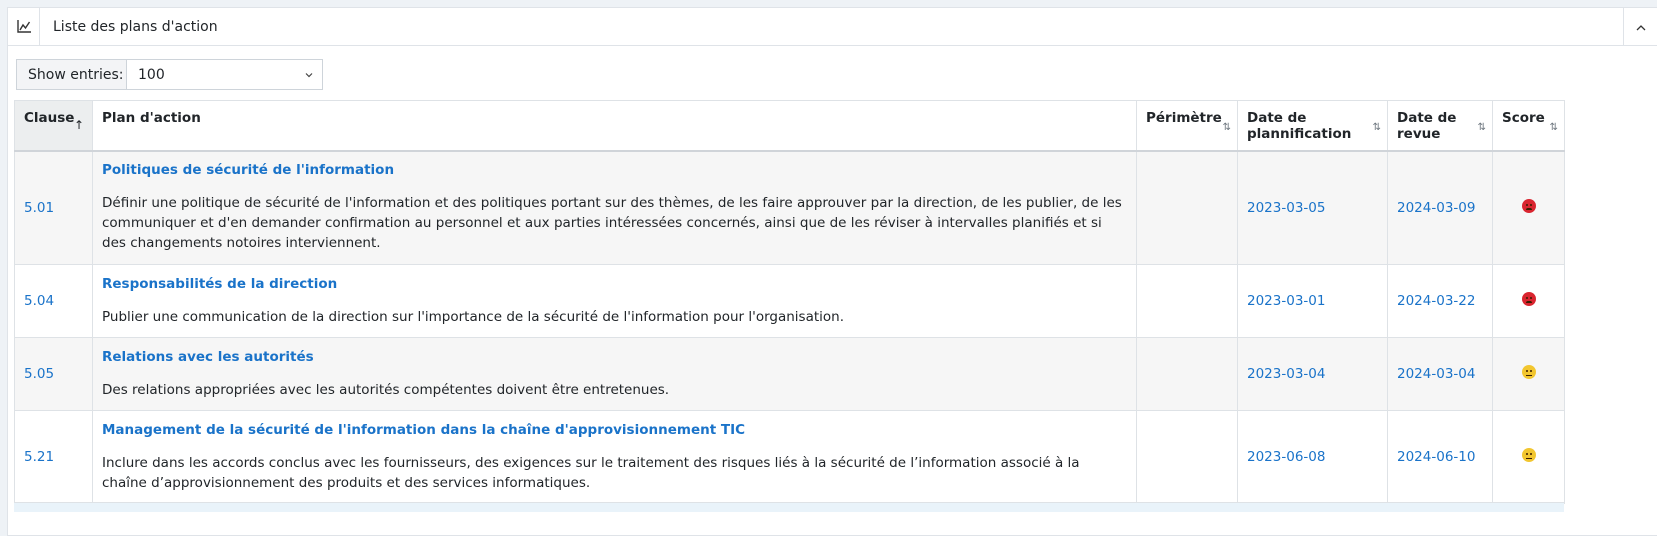 The height and width of the screenshot is (536, 1657). Describe the element at coordinates (39, 374) in the screenshot. I see `clause-link: 5.05` at that location.